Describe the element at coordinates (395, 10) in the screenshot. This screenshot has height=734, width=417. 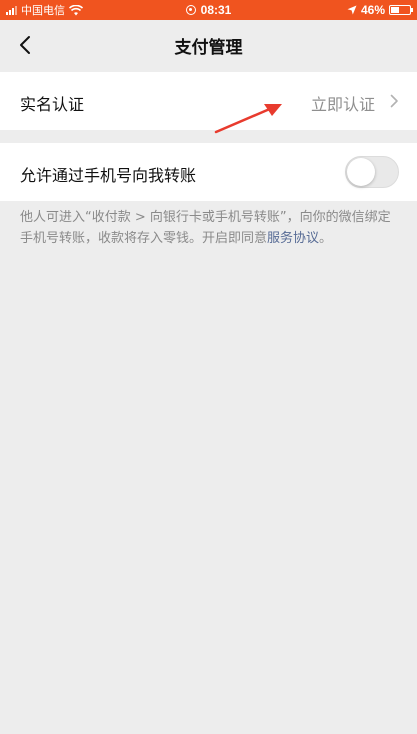
I see `battery-fill` at that location.